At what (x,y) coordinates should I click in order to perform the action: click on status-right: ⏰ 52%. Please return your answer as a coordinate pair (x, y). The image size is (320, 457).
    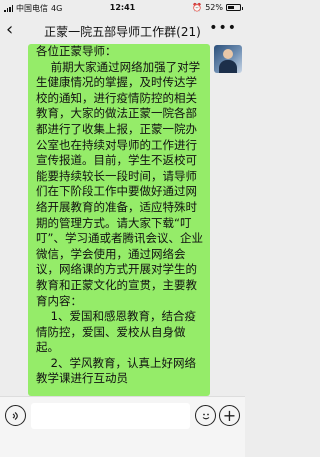
    Looking at the image, I should click on (217, 7).